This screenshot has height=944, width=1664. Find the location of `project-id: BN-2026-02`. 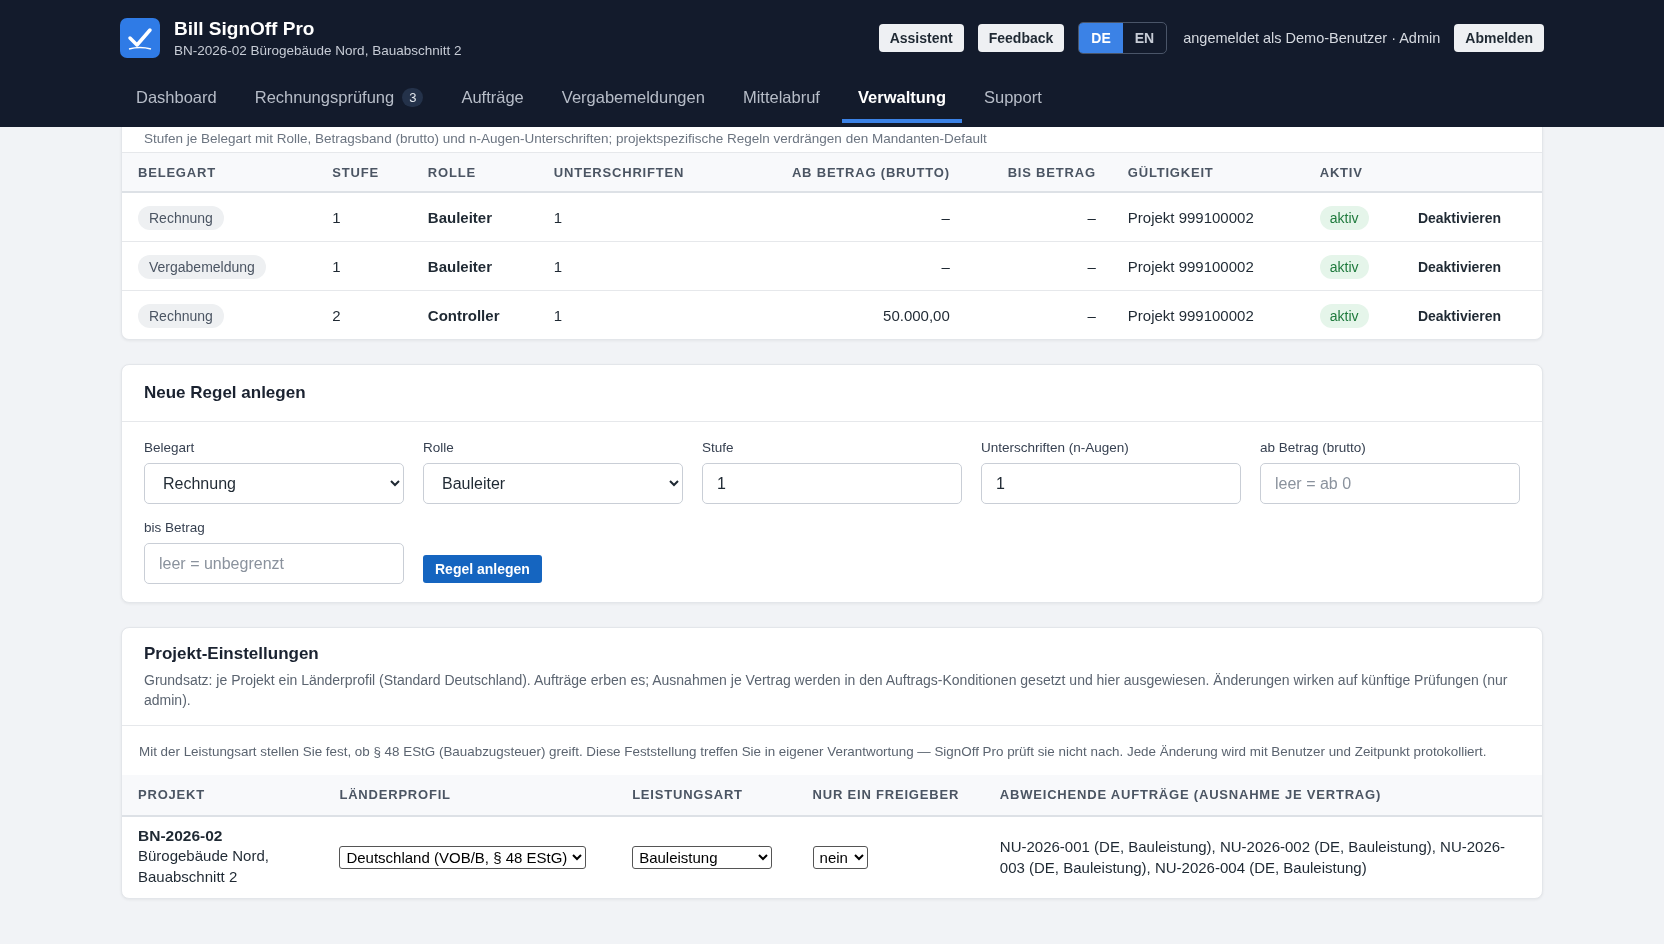

project-id: BN-2026-02 is located at coordinates (181, 835).